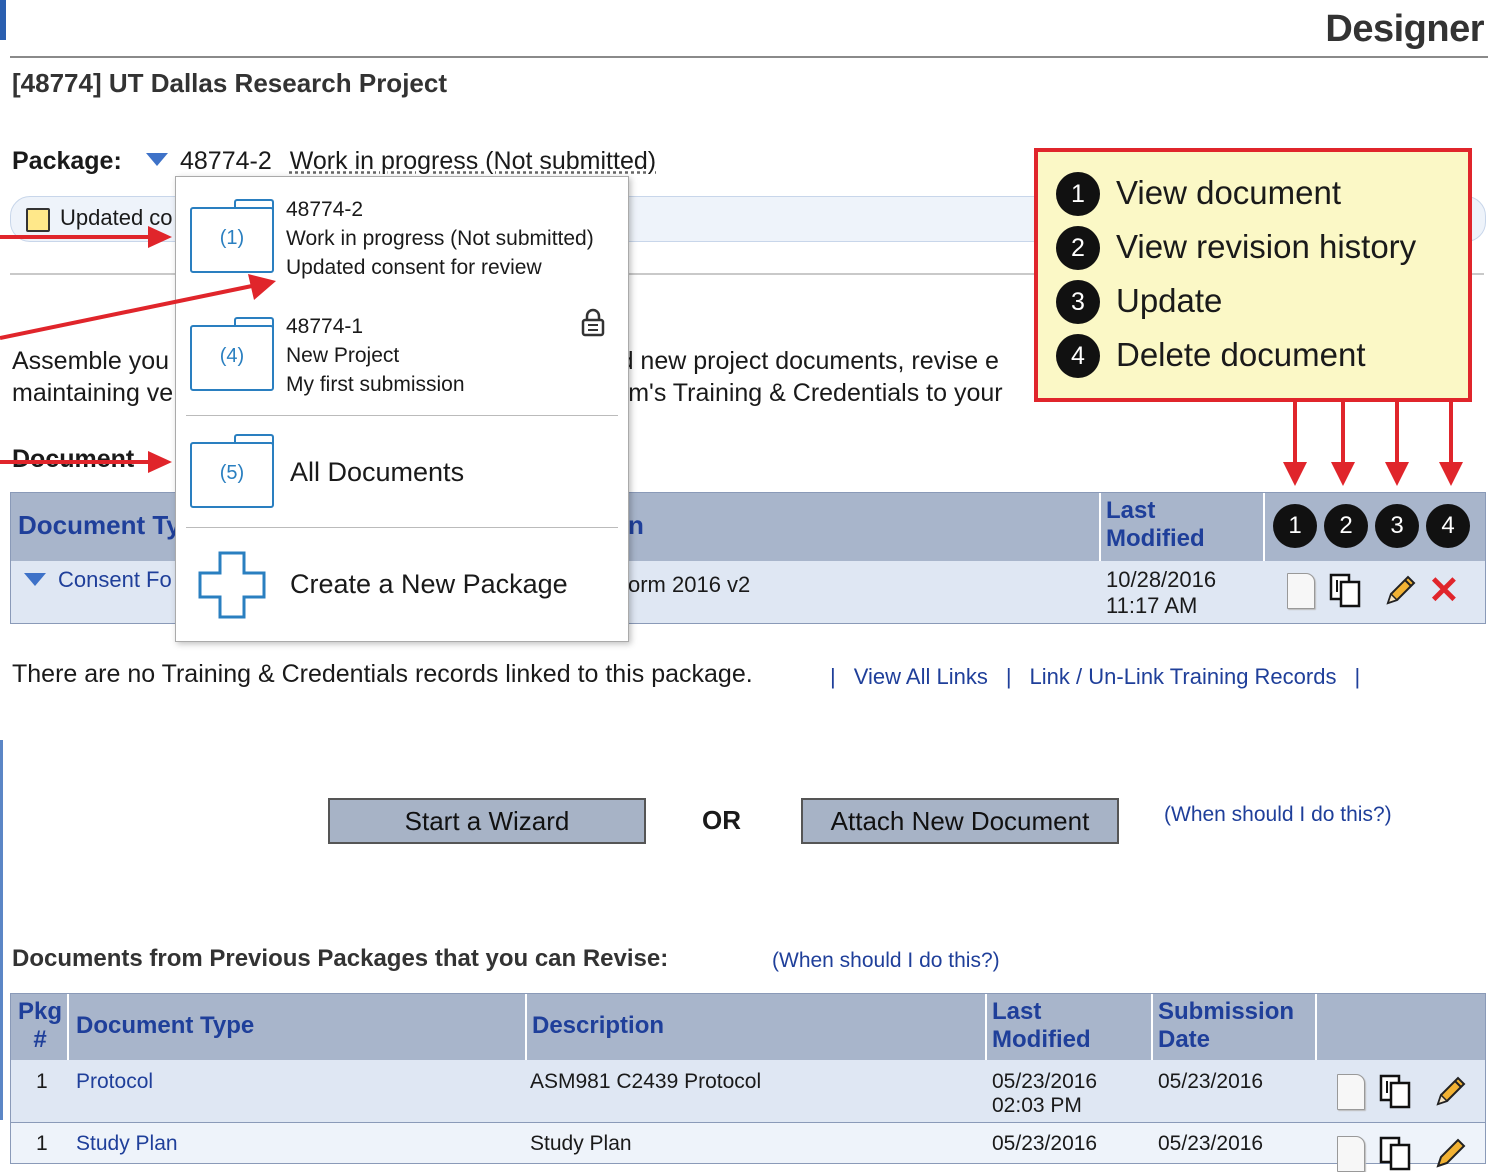 Image resolution: width=1488 pixels, height=1172 pixels. What do you see at coordinates (325, 209) in the screenshot?
I see `package-id: 48774-2` at bounding box center [325, 209].